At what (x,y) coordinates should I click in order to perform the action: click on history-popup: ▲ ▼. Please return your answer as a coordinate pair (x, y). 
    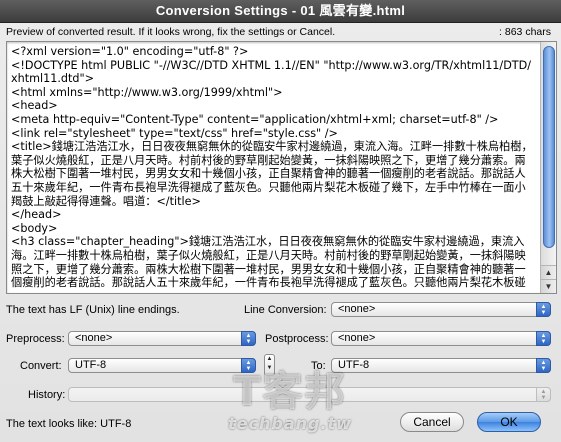
    Looking at the image, I should click on (309, 394).